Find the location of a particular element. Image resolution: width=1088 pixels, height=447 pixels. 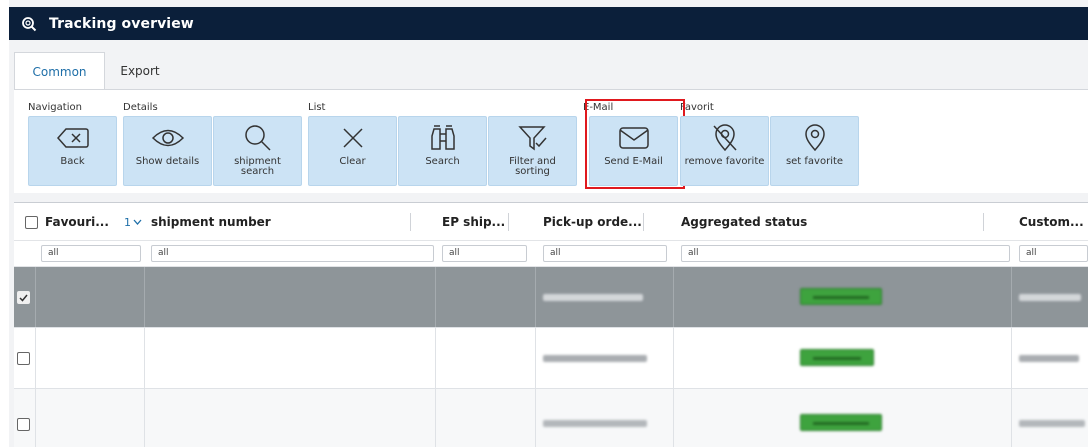

column-shipment-number-label: shipment number is located at coordinates (211, 222).